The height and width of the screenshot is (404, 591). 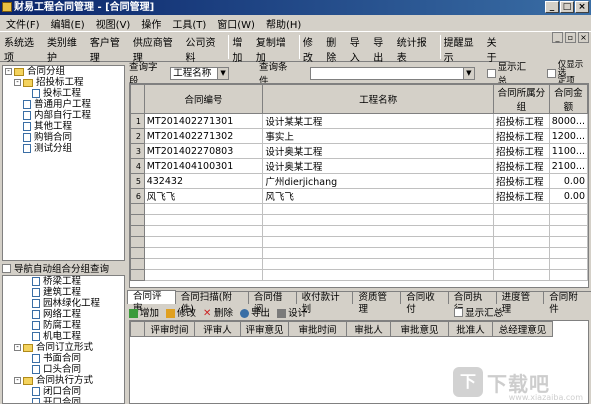 What do you see at coordinates (104, 51) in the screenshot?
I see `toolbar-button-label: 客户管理` at bounding box center [104, 51].